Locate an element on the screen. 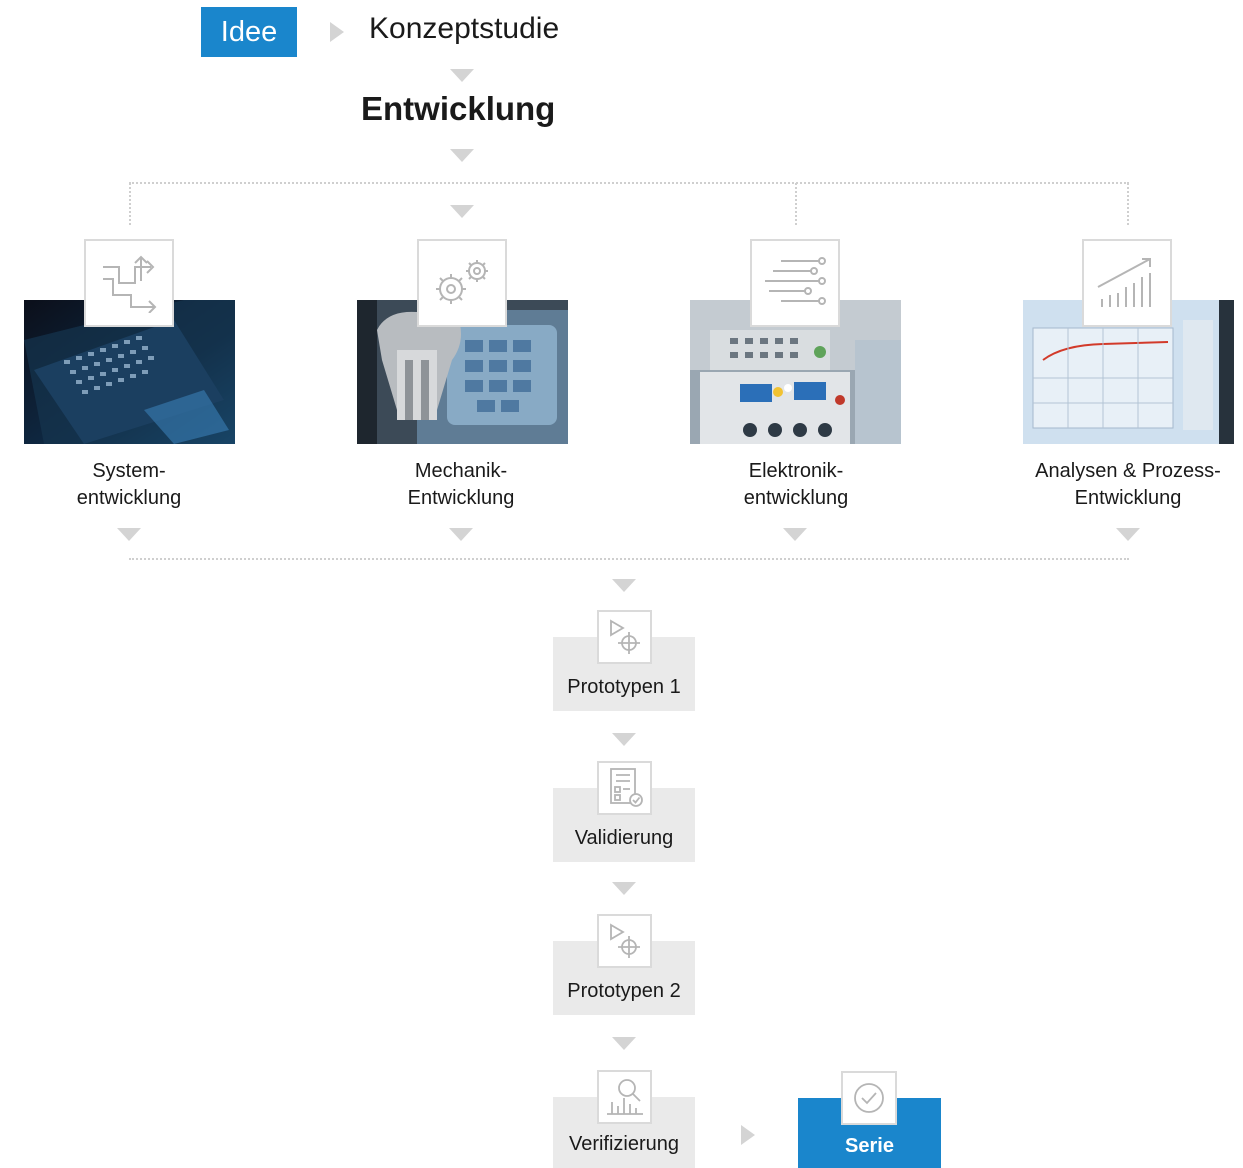 The height and width of the screenshot is (1168, 1243). growth-chart-icon is located at coordinates (1127, 283).